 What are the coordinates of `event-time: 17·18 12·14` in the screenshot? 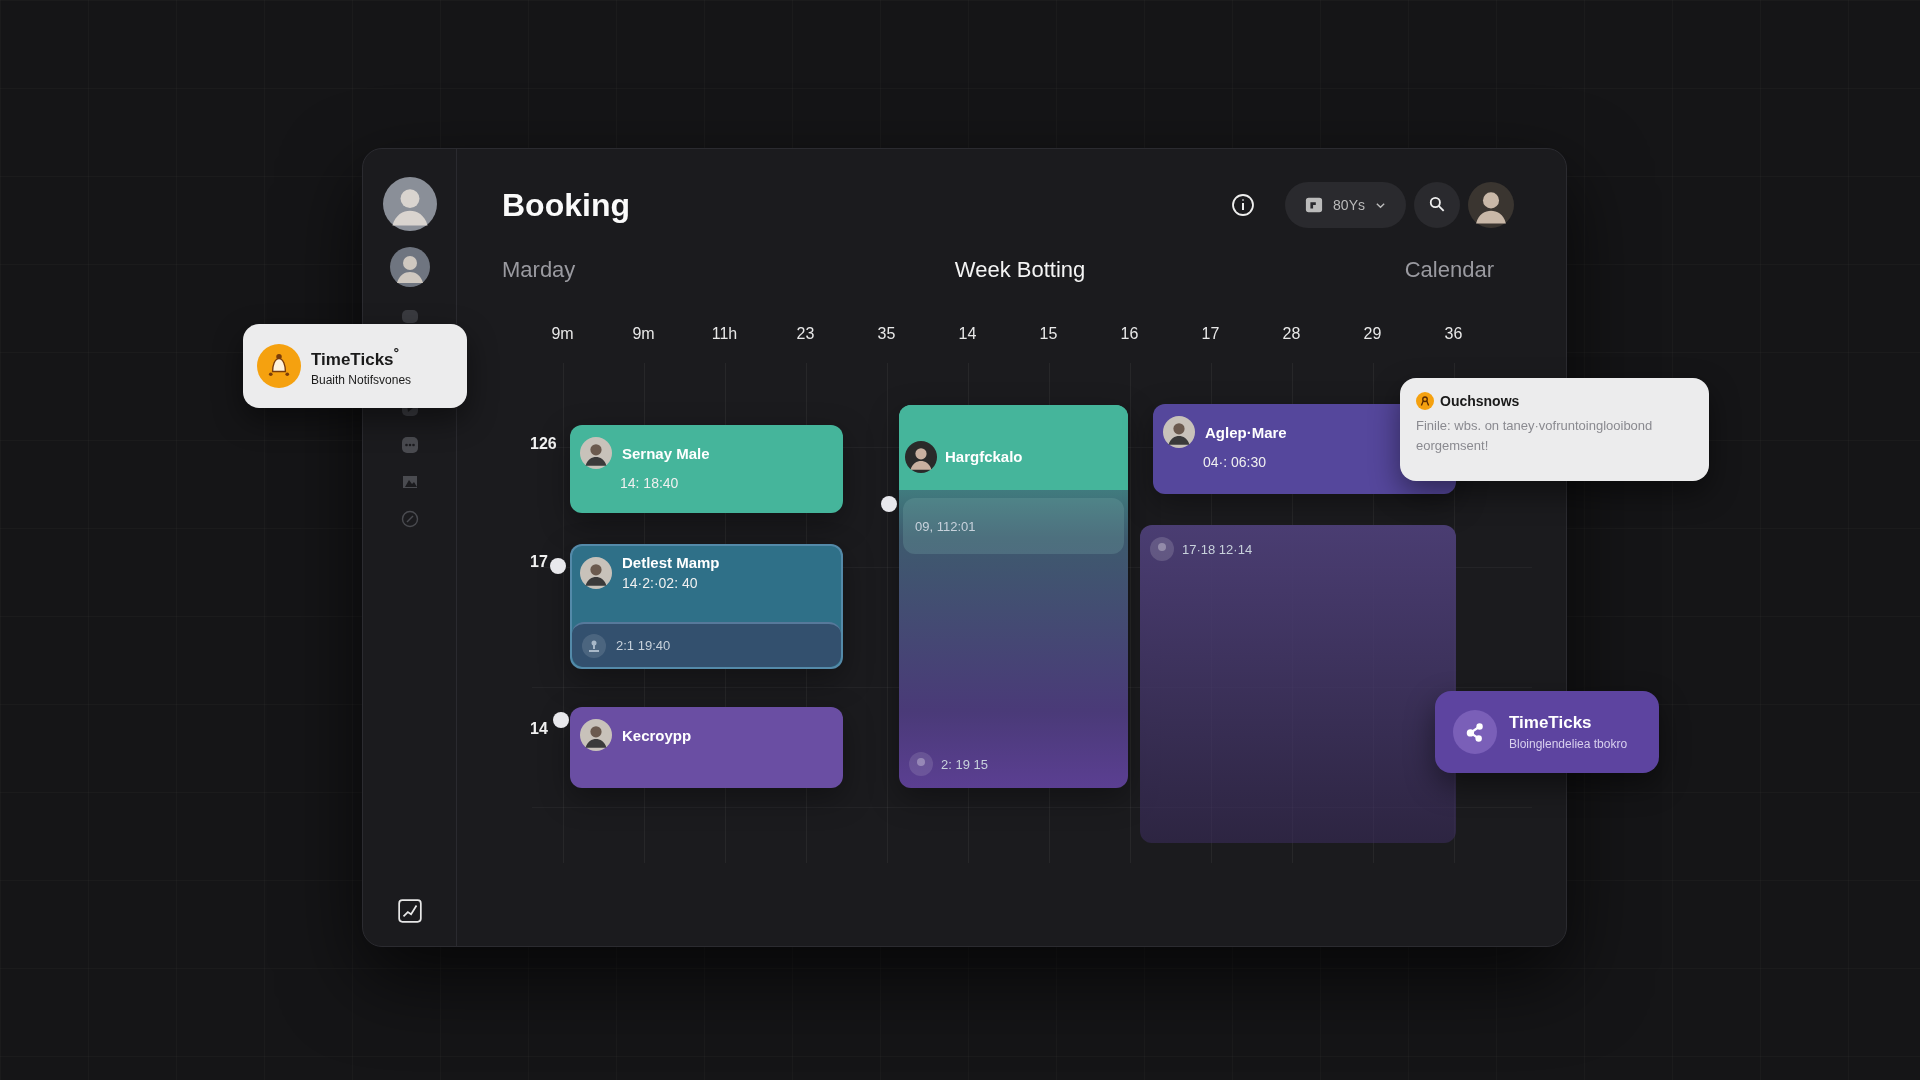 It's located at (1217, 549).